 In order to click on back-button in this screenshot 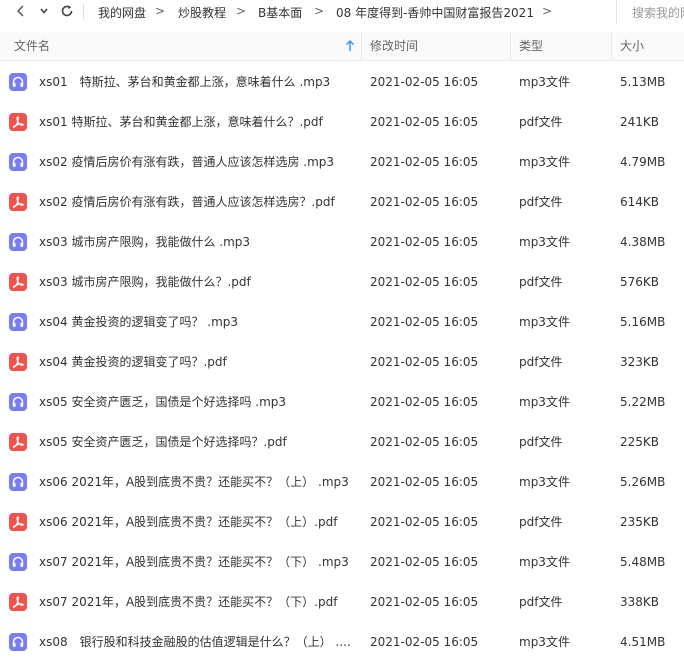, I will do `click(21, 11)`.